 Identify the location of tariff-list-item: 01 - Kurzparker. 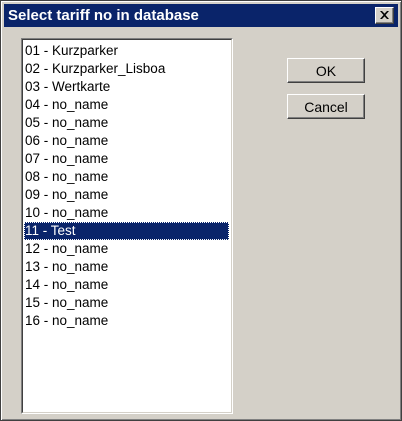
(126, 51).